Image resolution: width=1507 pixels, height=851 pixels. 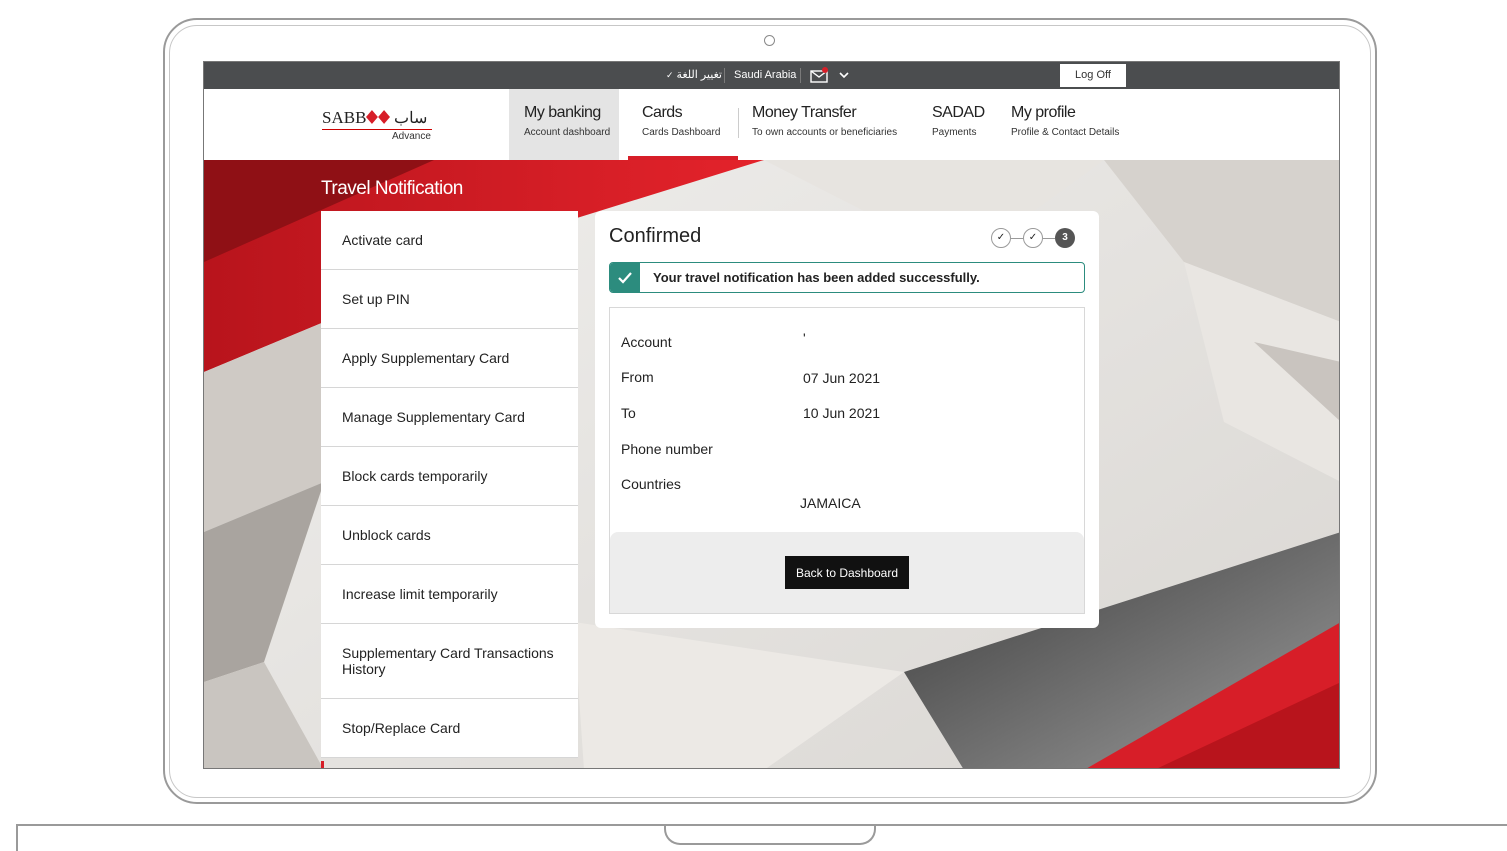 What do you see at coordinates (804, 338) in the screenshot?
I see `account-value: '` at bounding box center [804, 338].